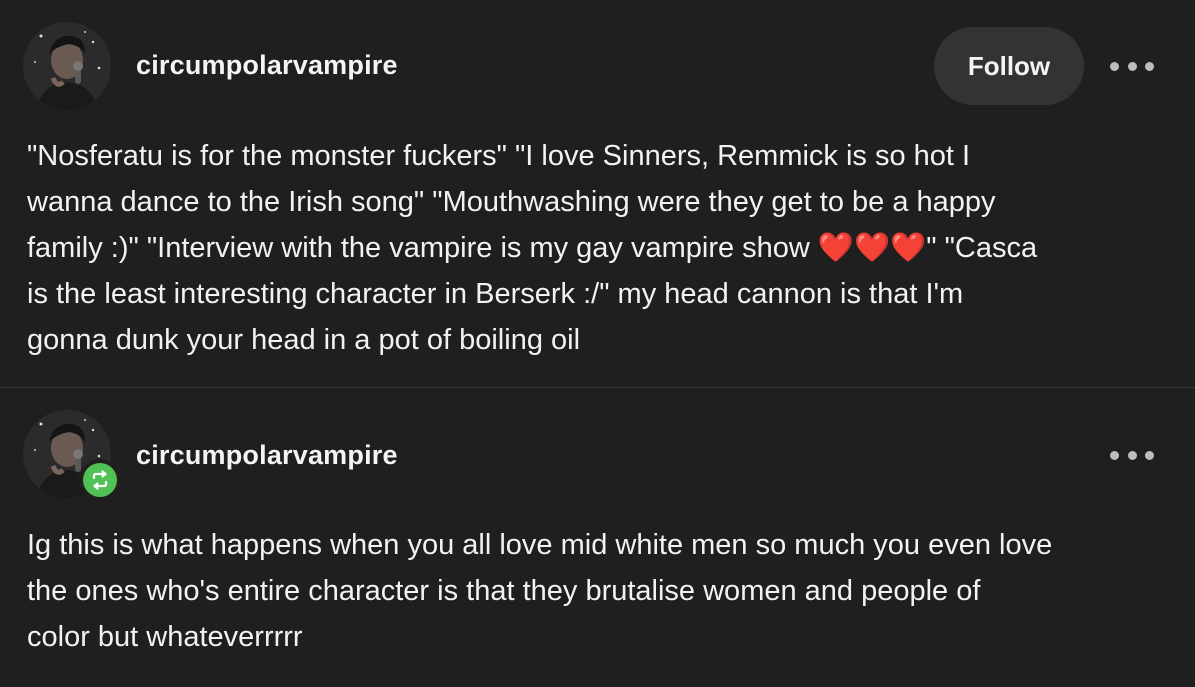 The height and width of the screenshot is (687, 1195). Describe the element at coordinates (1009, 66) in the screenshot. I see `follow-button: Follow` at that location.